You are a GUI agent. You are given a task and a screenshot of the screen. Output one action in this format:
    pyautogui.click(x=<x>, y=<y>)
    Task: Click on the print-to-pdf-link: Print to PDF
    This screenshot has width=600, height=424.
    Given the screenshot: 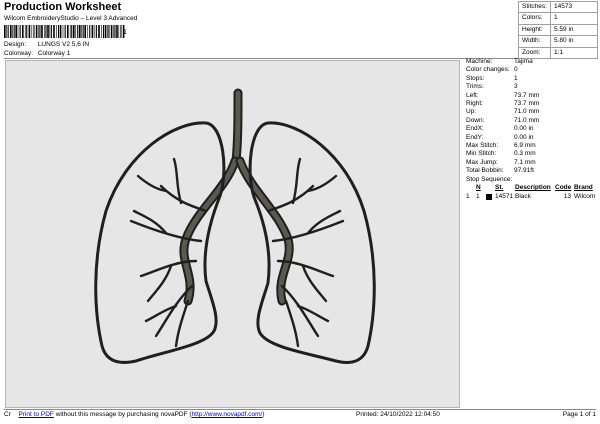 What is the action you would take?
    pyautogui.click(x=35, y=414)
    